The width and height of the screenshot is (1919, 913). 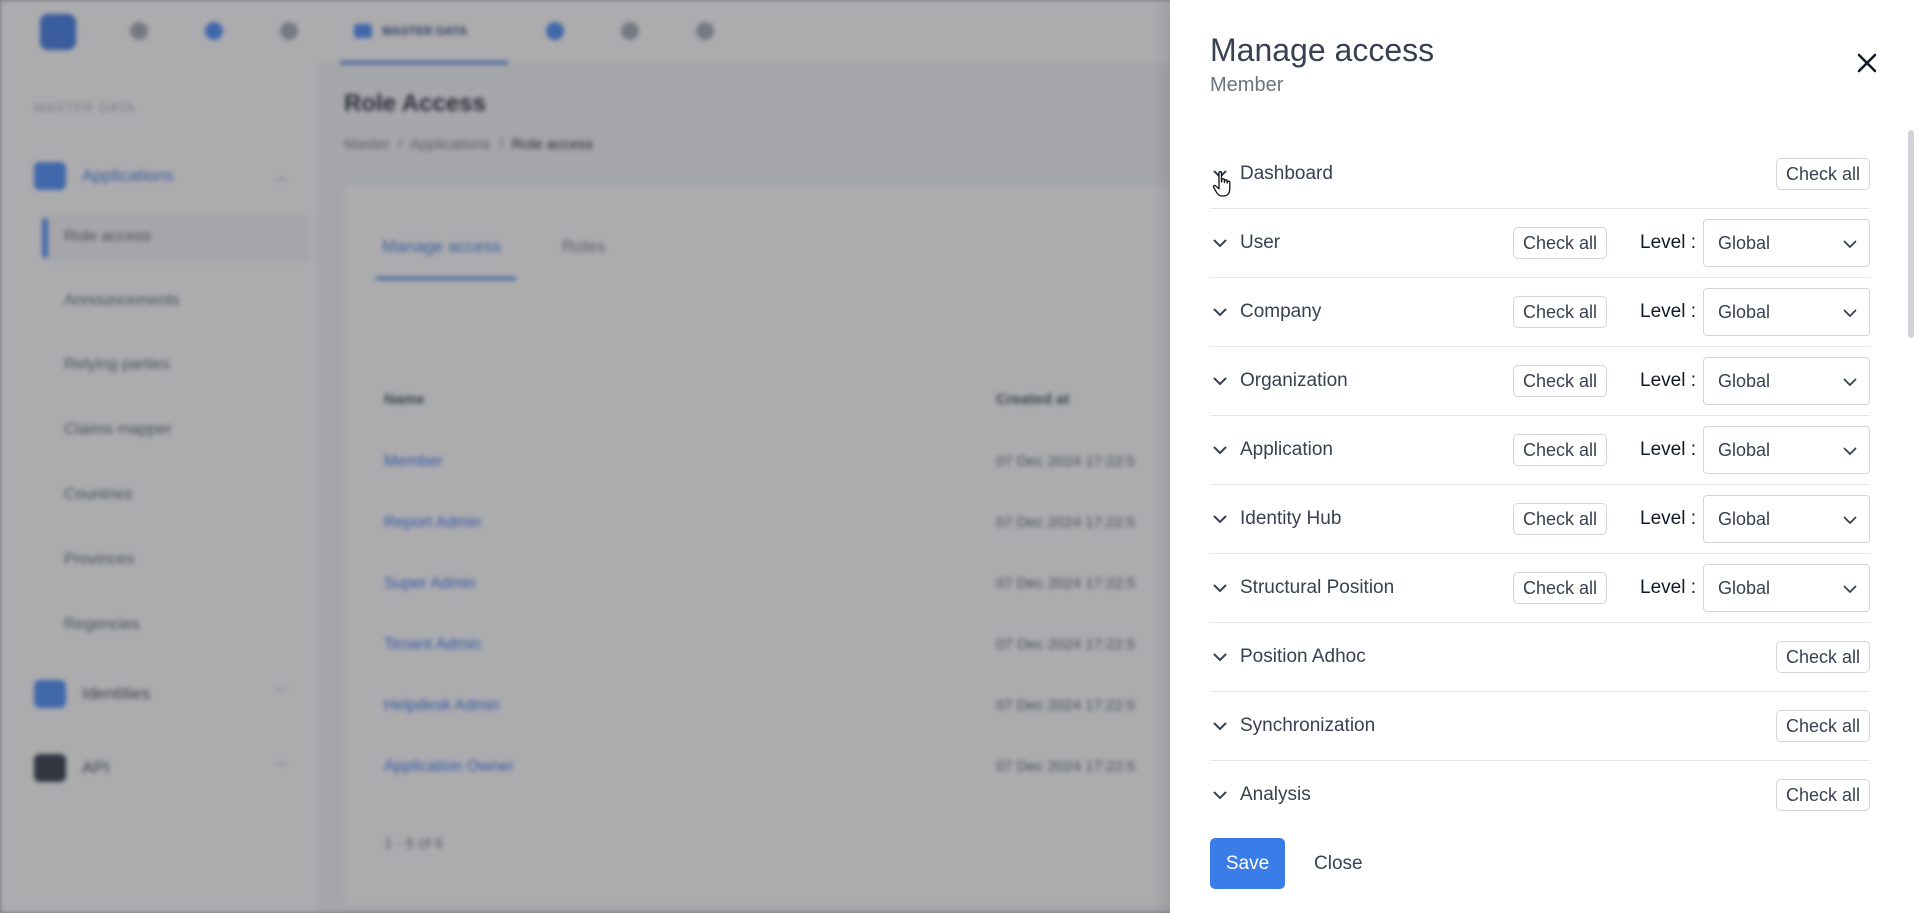 What do you see at coordinates (1540, 657) in the screenshot?
I see `access-section-position-adhoc: Position Adhoc Check all` at bounding box center [1540, 657].